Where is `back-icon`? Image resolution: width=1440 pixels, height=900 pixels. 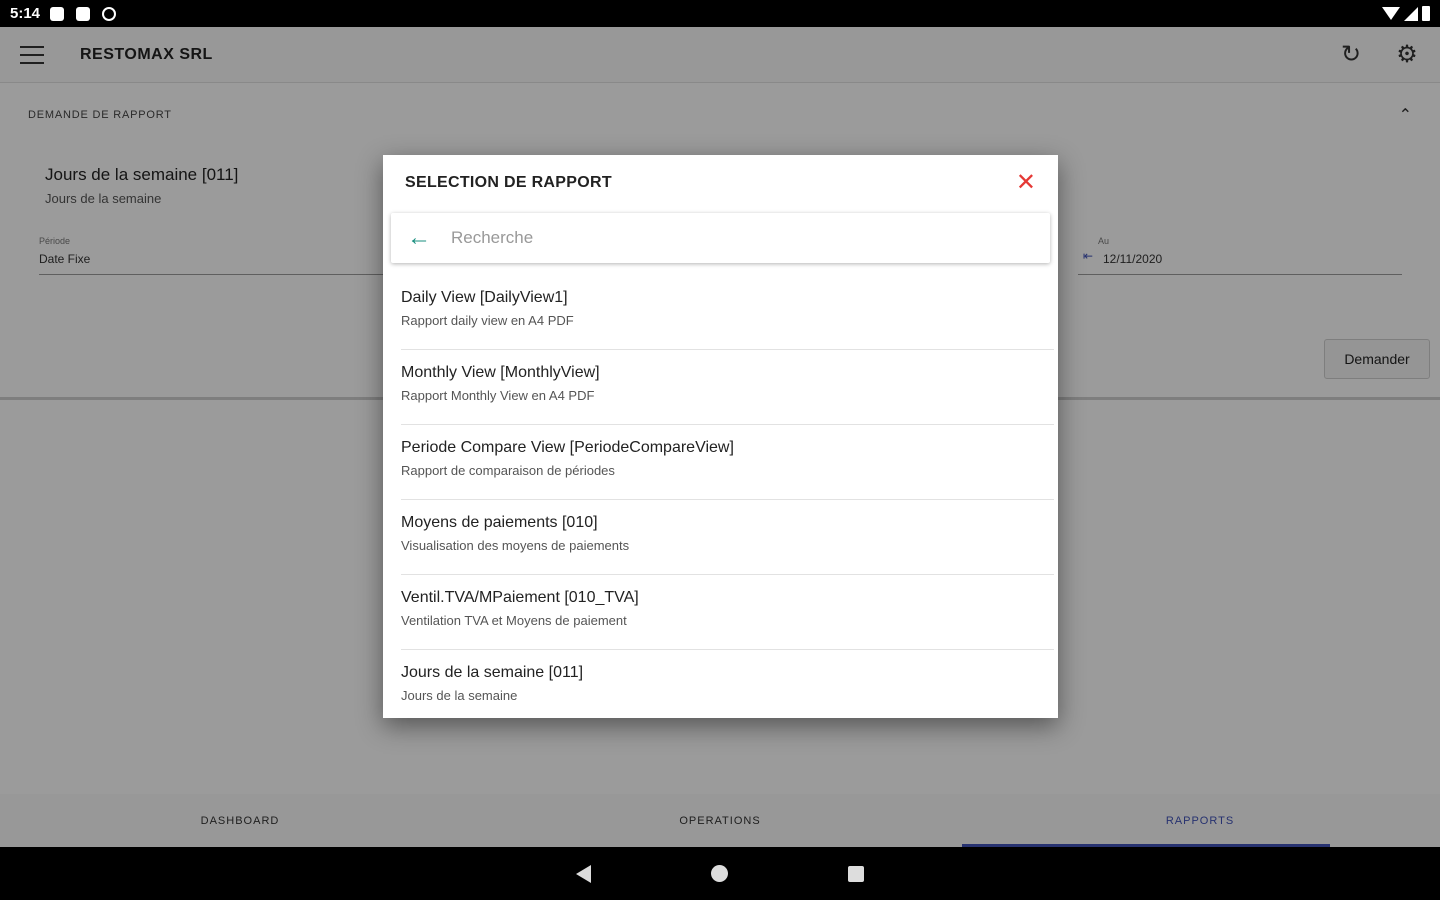 back-icon is located at coordinates (583, 873).